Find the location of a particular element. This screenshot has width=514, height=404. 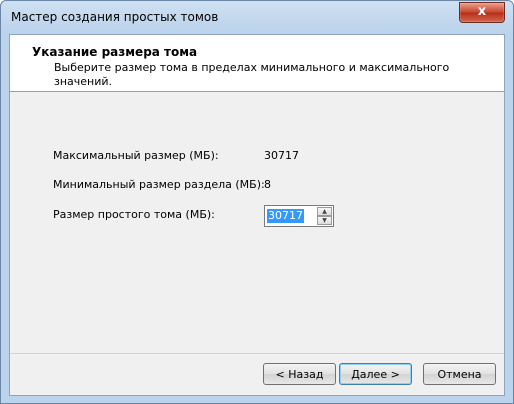

arrow-up-icon: ▲ is located at coordinates (324, 211).